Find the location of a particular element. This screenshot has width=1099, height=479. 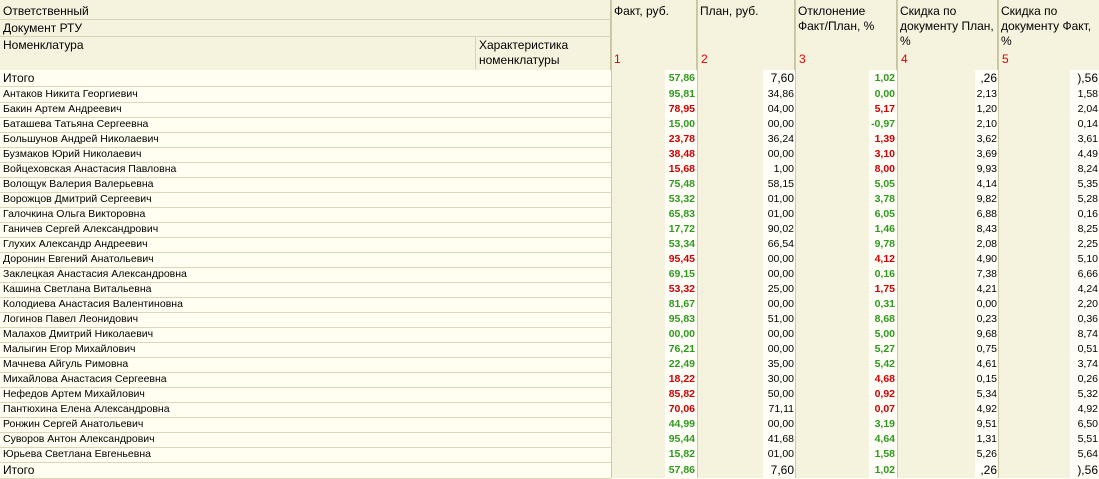

header-discount-fact: Скидка по документу Факт, % is located at coordinates (1048, 35).